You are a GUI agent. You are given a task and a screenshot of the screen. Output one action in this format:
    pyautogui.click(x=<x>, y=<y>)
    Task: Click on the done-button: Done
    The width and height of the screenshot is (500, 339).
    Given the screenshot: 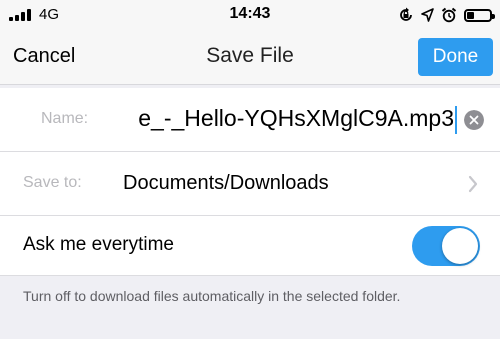 What is the action you would take?
    pyautogui.click(x=455, y=57)
    